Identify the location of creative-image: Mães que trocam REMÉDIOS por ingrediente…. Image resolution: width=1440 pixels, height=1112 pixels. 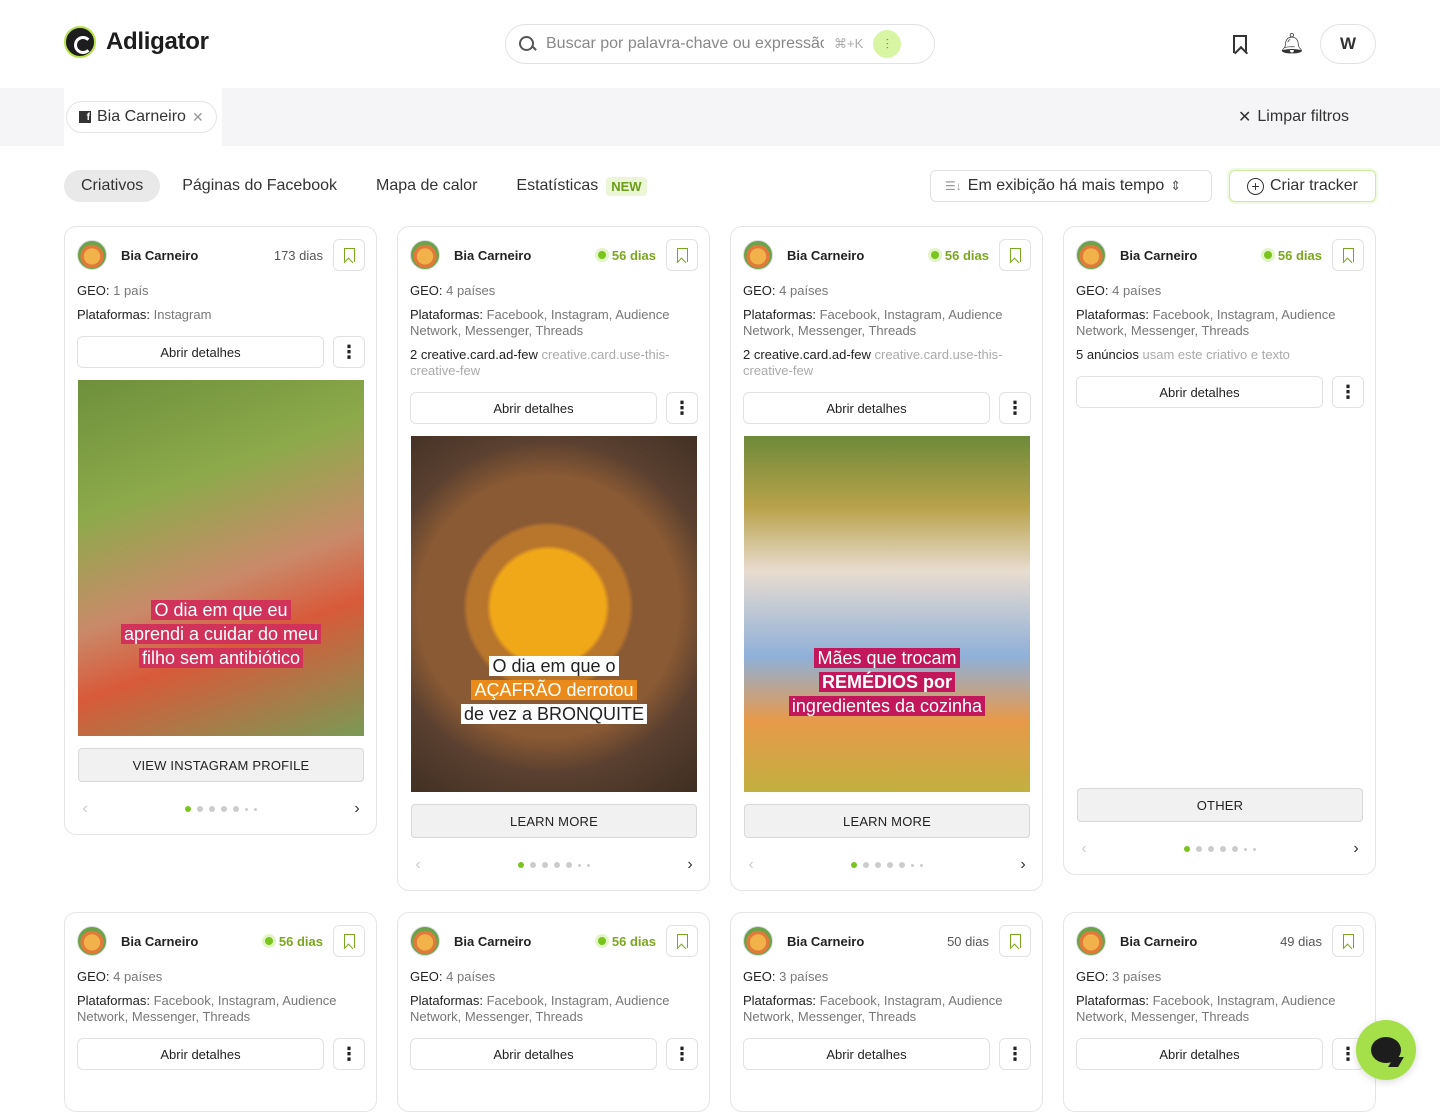
(887, 614).